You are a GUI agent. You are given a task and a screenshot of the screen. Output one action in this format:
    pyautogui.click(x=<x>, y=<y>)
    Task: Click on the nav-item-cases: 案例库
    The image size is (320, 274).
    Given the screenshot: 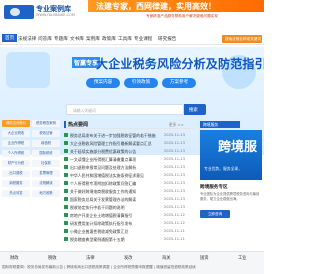 What is the action you would take?
    pyautogui.click(x=93, y=39)
    